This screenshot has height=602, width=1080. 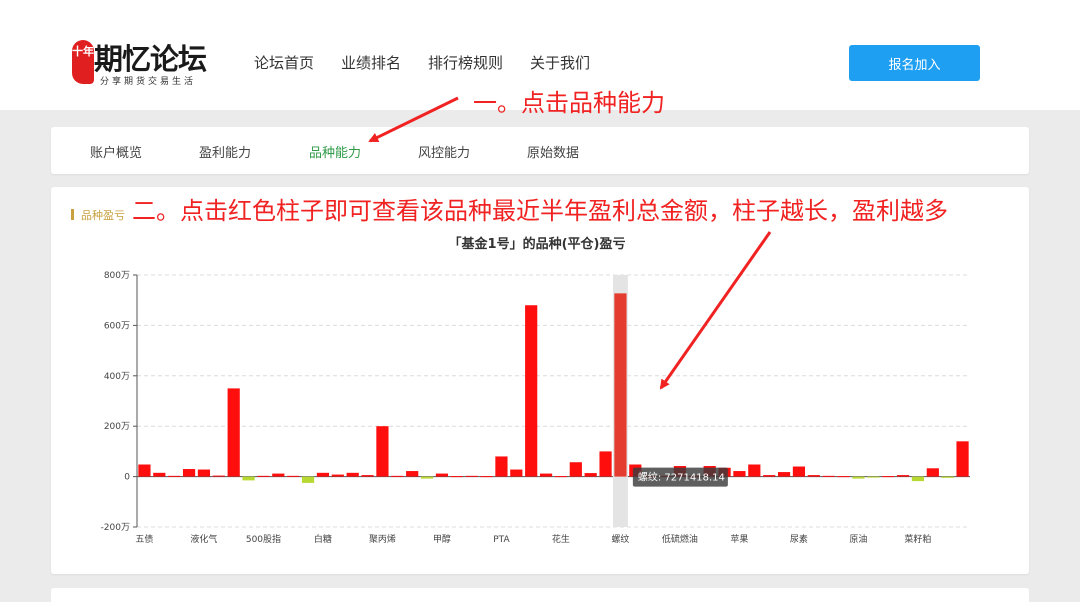 What do you see at coordinates (117, 276) in the screenshot?
I see `y-tick-label: 800万` at bounding box center [117, 276].